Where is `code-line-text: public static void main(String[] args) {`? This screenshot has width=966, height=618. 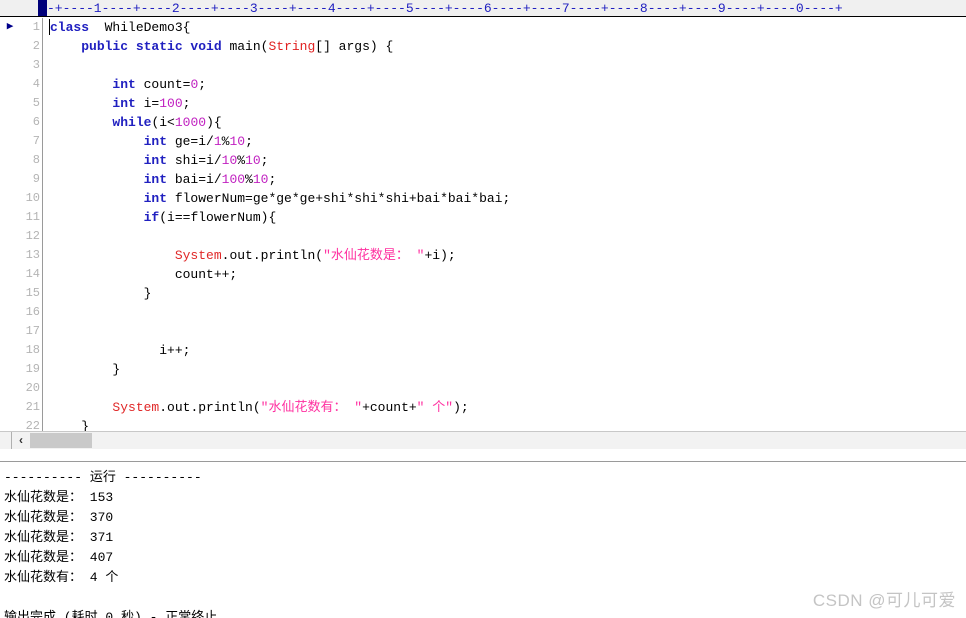 code-line-text: public static void main(String[] args) { is located at coordinates (508, 46).